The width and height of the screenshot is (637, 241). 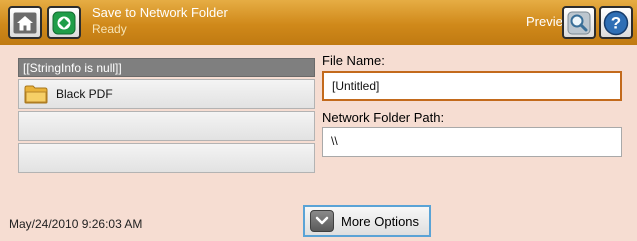 I want to click on start-icon, so click(x=64, y=22).